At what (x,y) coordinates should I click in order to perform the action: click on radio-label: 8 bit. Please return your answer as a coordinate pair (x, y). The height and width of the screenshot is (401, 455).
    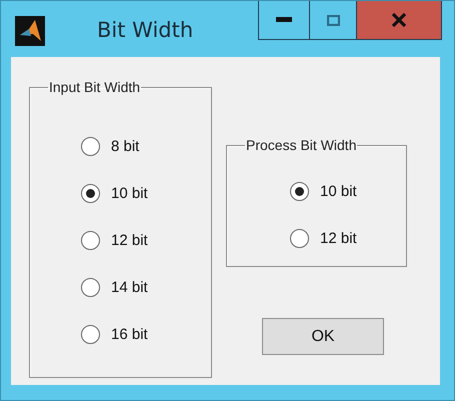
    Looking at the image, I should click on (125, 146).